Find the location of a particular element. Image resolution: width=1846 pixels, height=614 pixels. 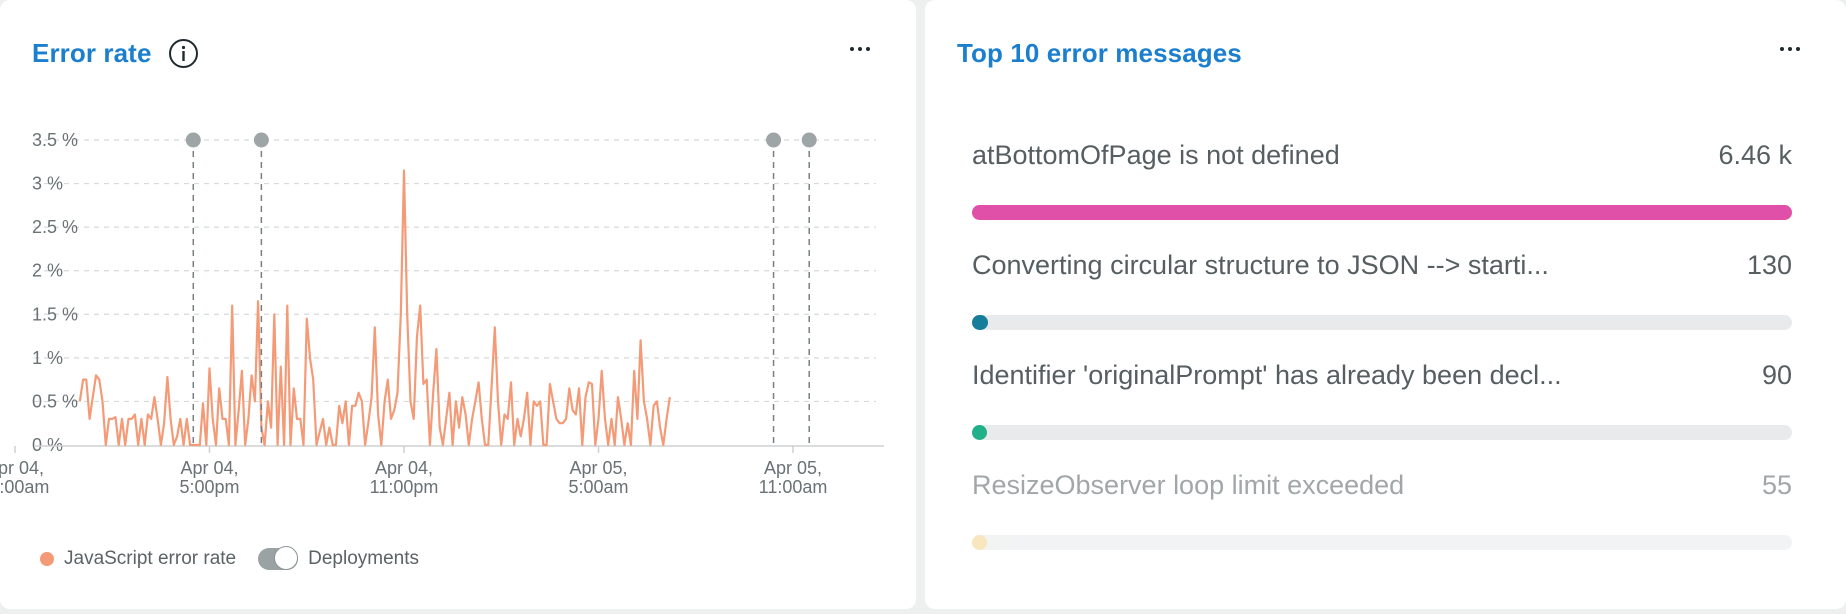

y-tick-label: 1.5 % is located at coordinates (55, 314).